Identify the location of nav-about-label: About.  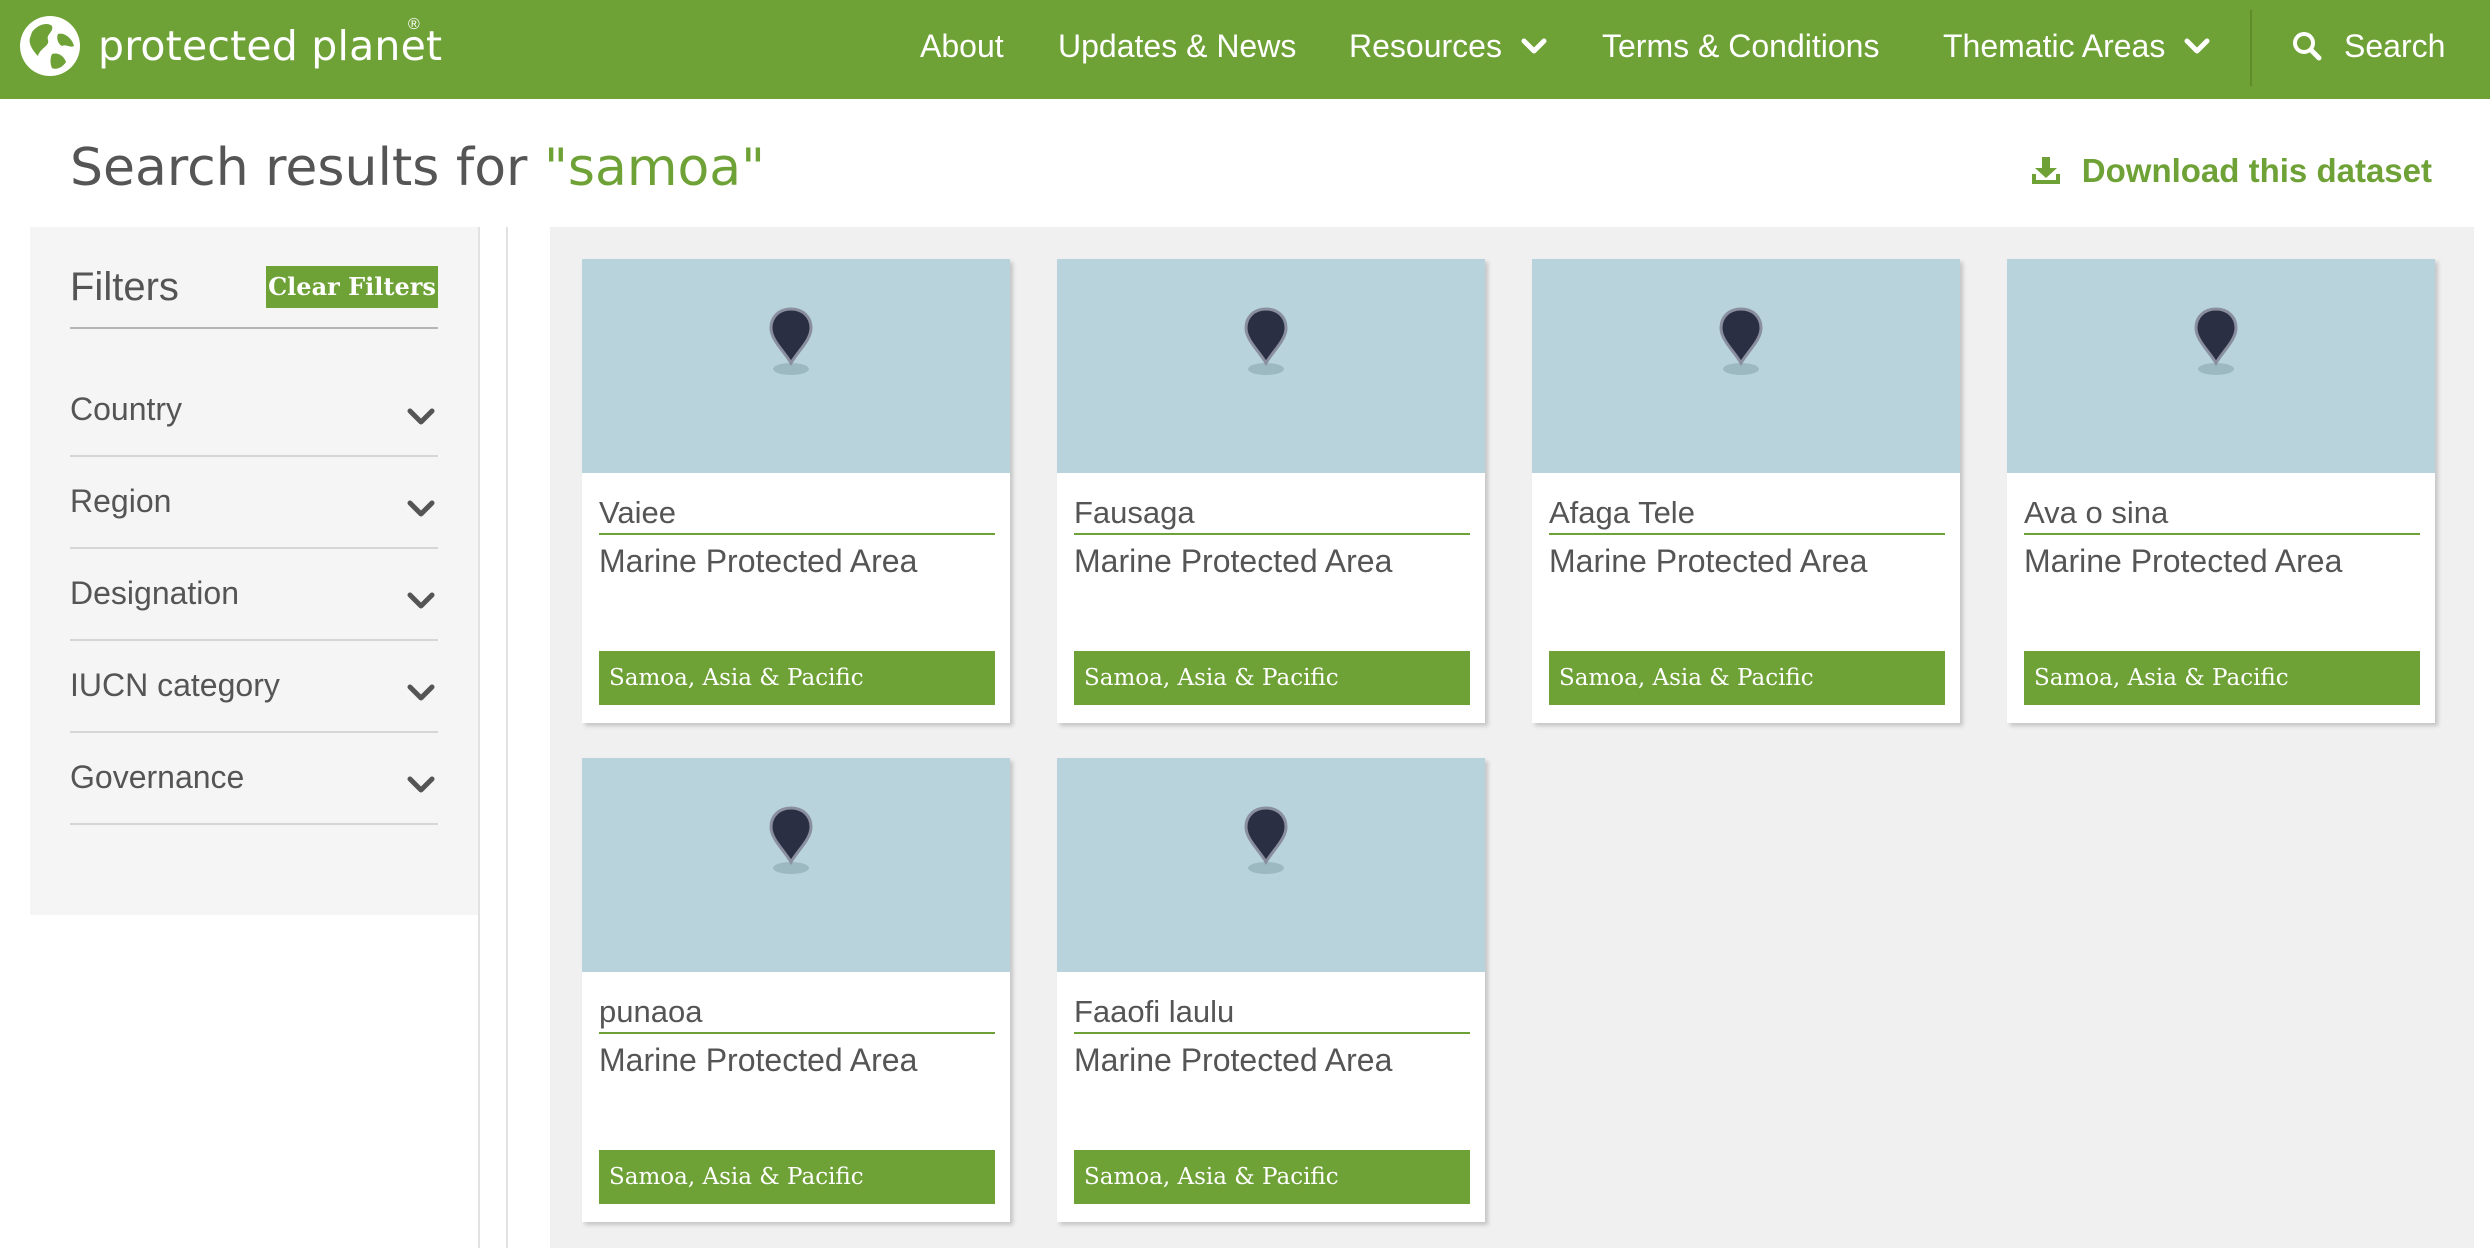
(962, 46).